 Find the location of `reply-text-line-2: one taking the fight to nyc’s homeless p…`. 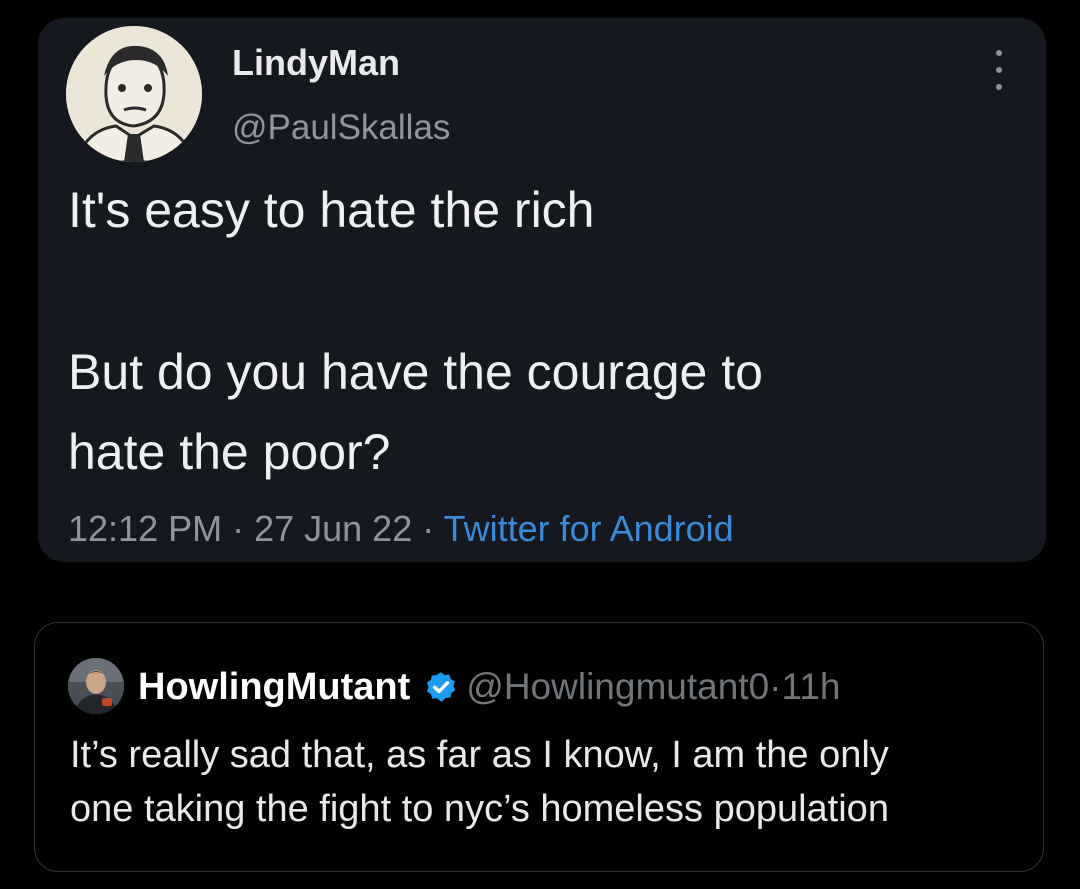

reply-text-line-2: one taking the fight to nyc’s homeless p… is located at coordinates (479, 809).